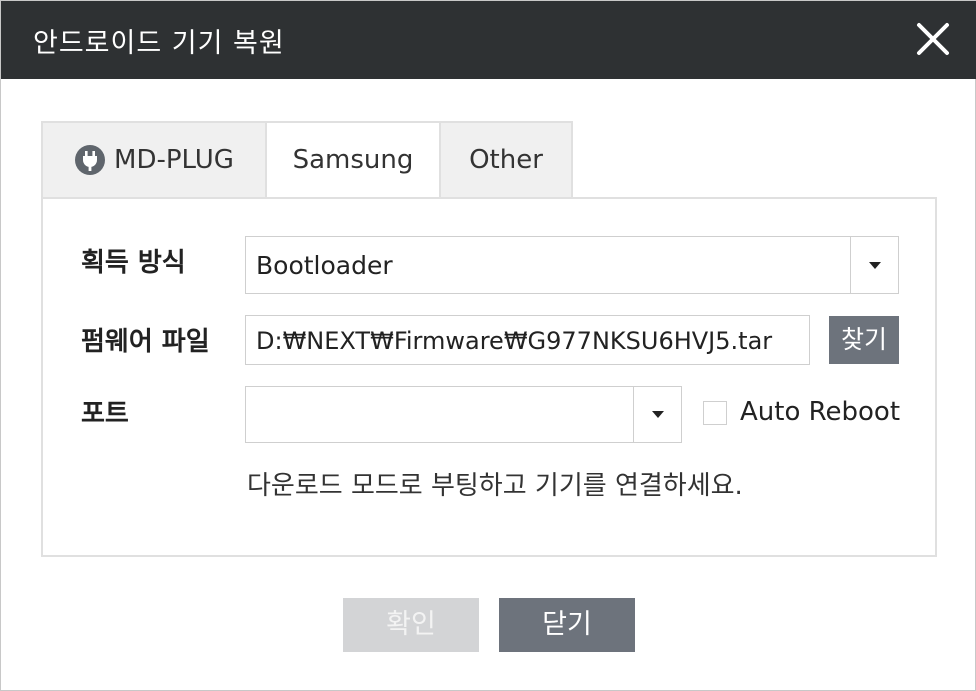 The width and height of the screenshot is (976, 691). What do you see at coordinates (411, 625) in the screenshot?
I see `confirm-button: 확인` at bounding box center [411, 625].